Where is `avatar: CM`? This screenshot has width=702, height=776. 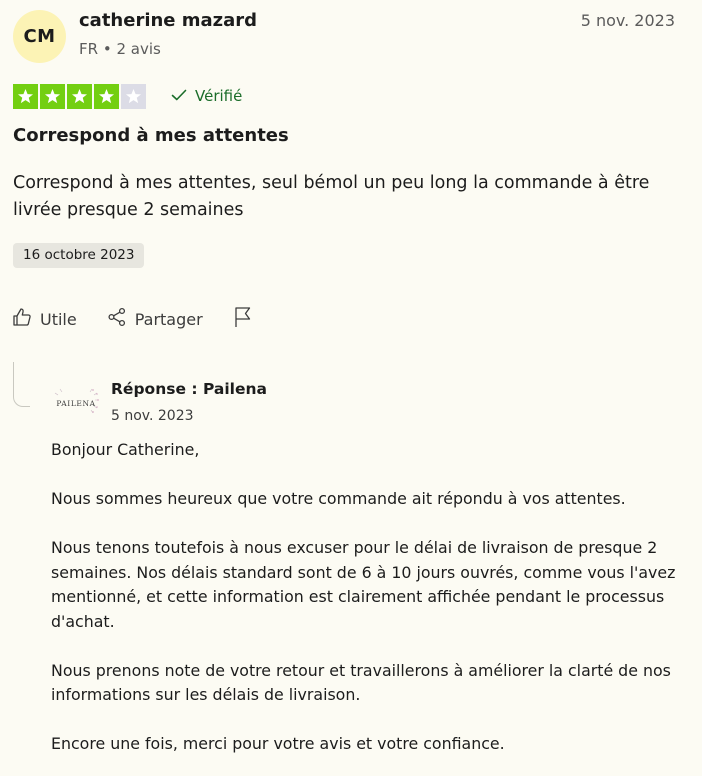
avatar: CM is located at coordinates (39, 36).